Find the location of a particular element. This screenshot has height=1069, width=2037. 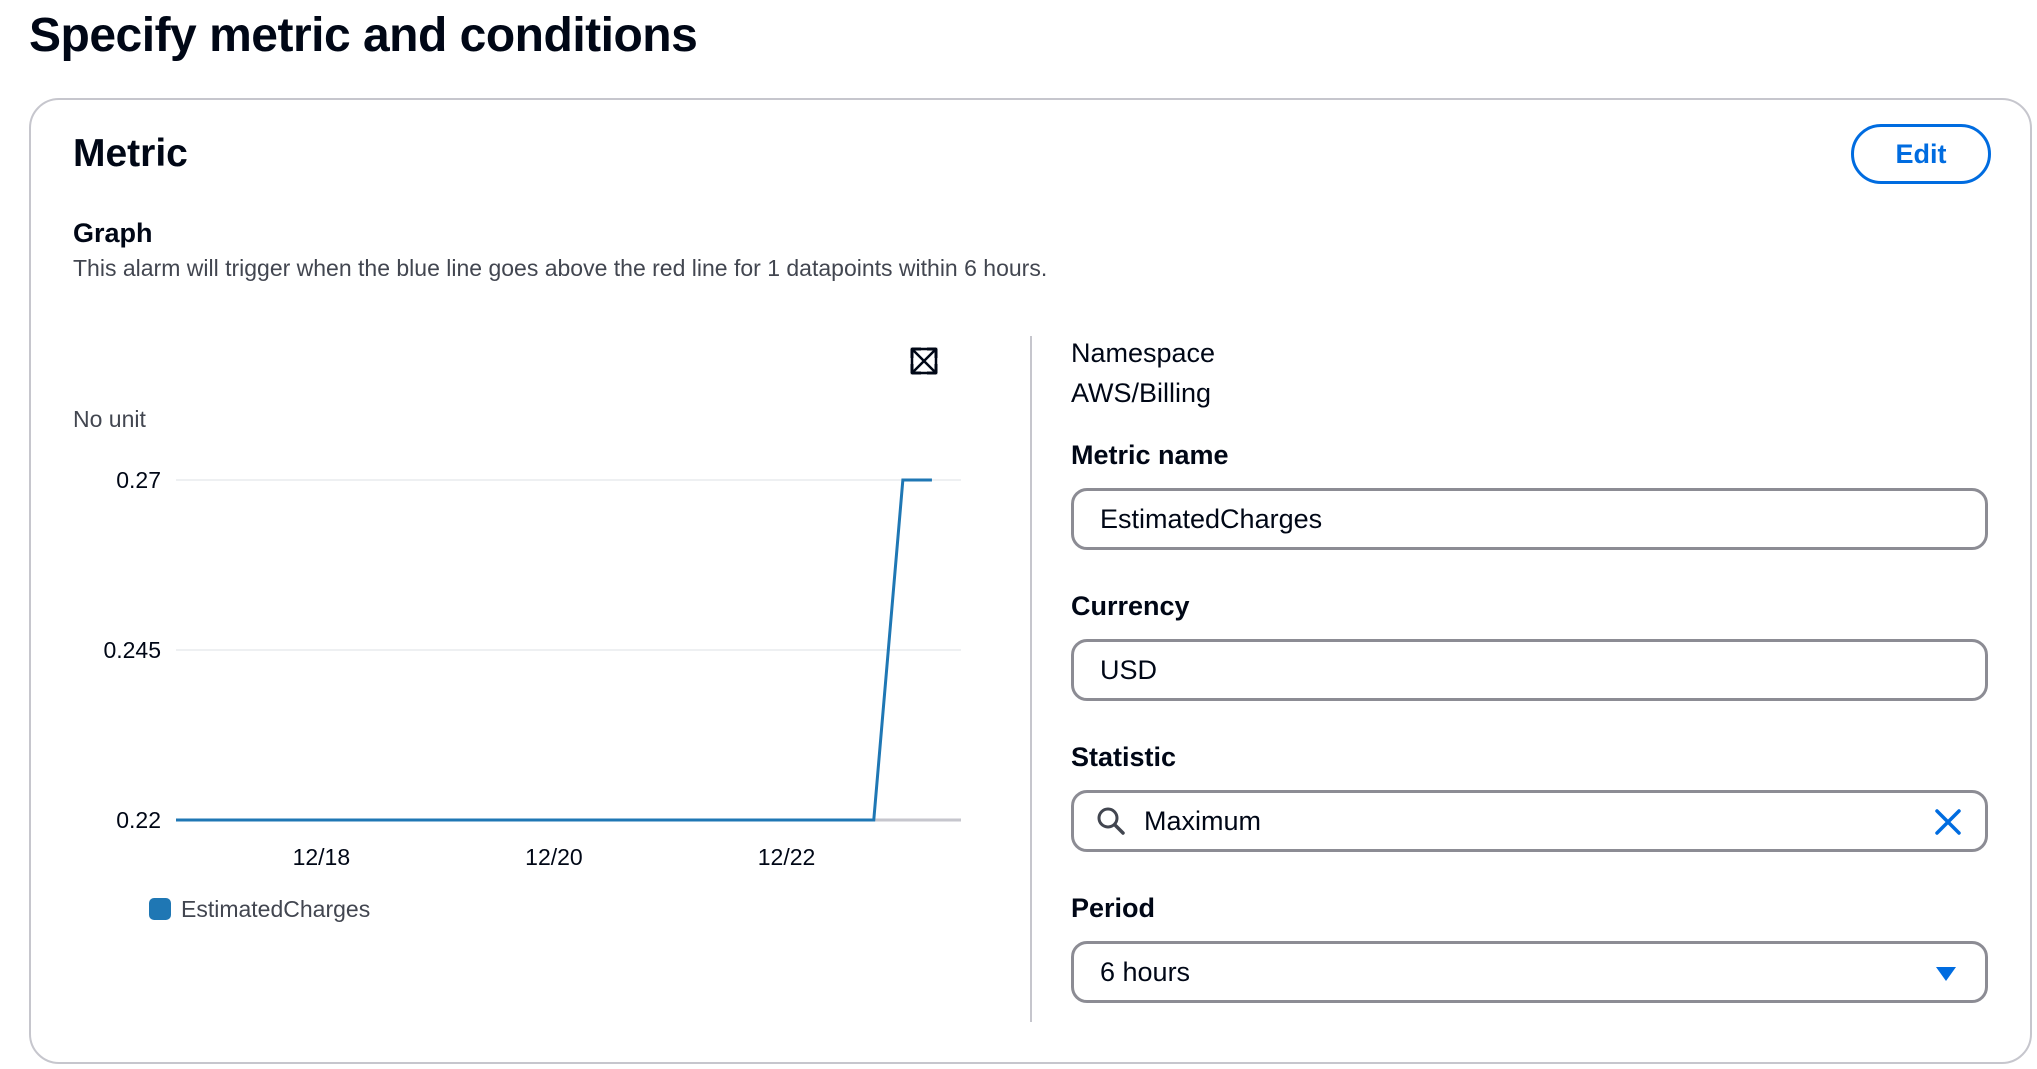

currency-value: USD is located at coordinates (1129, 669).